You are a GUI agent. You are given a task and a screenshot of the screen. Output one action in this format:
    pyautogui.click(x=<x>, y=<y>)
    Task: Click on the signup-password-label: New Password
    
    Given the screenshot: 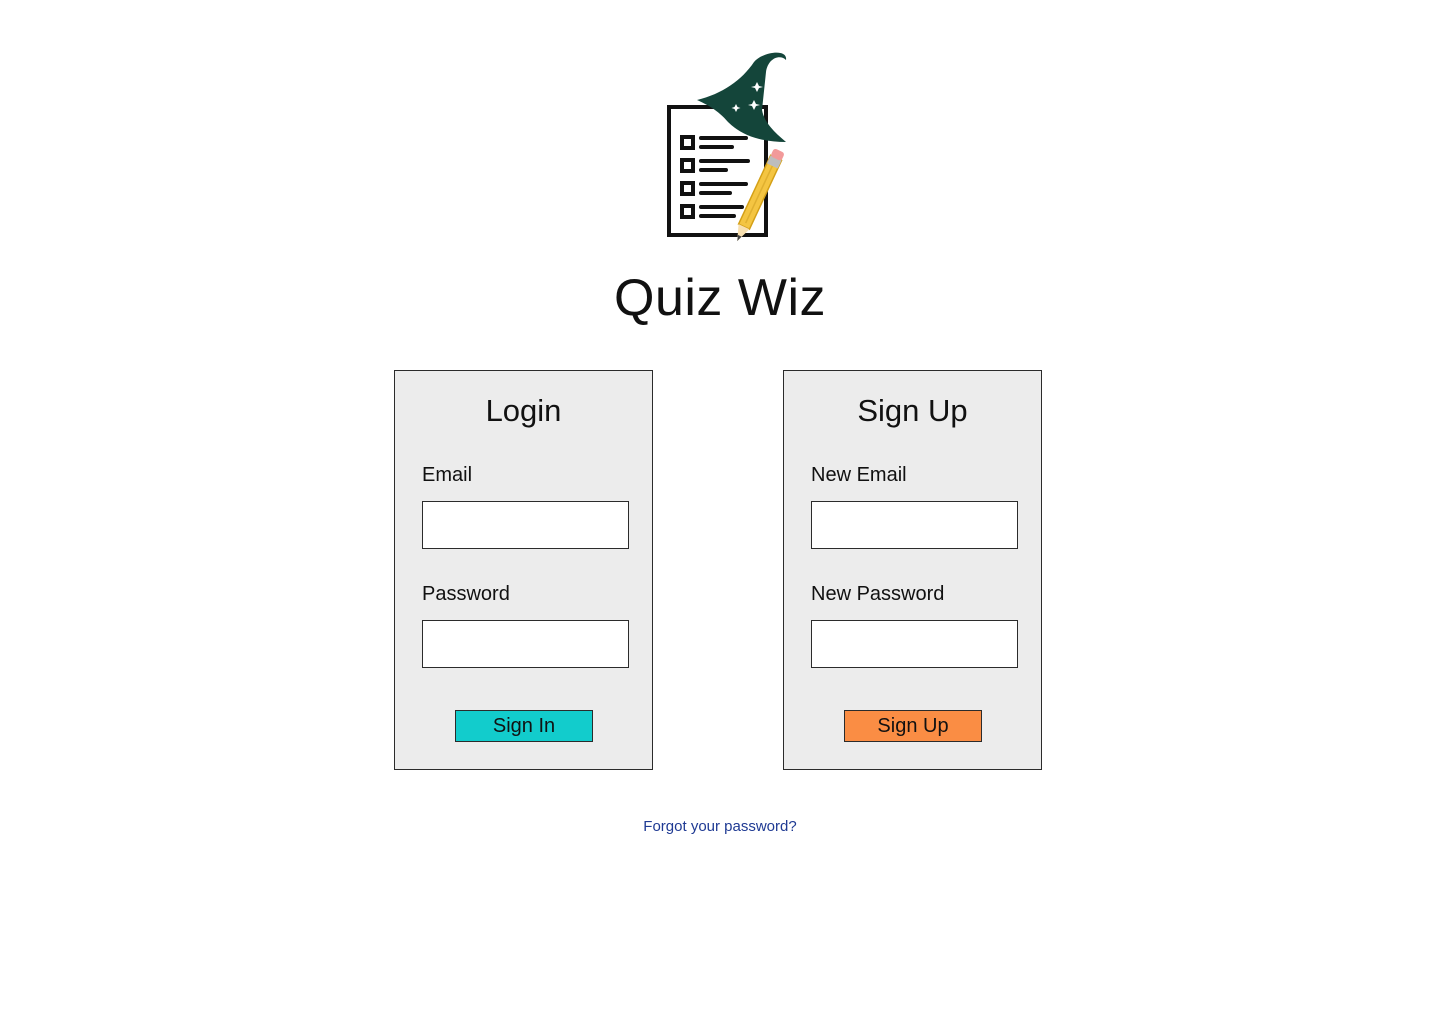 What is the action you would take?
    pyautogui.click(x=878, y=594)
    